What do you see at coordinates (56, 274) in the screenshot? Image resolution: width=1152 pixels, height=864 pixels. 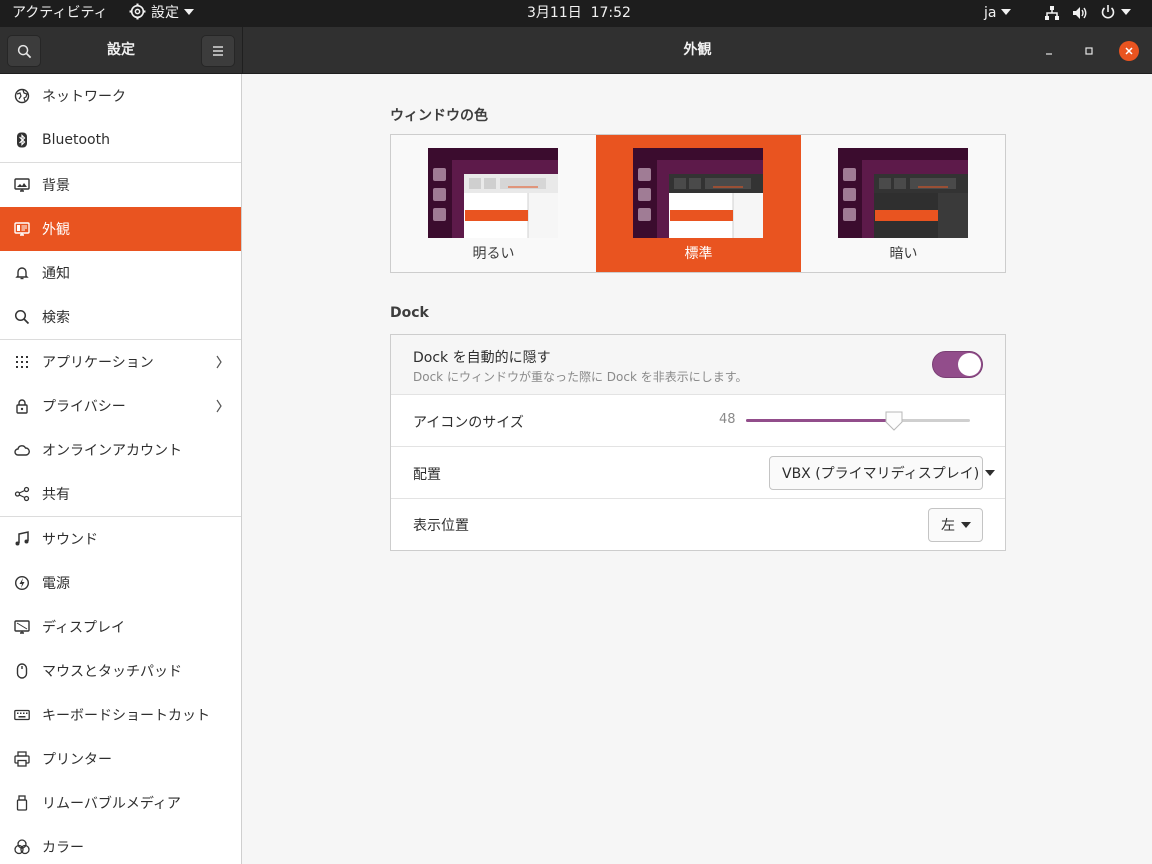 I see `sidebar-item-label: 通知` at bounding box center [56, 274].